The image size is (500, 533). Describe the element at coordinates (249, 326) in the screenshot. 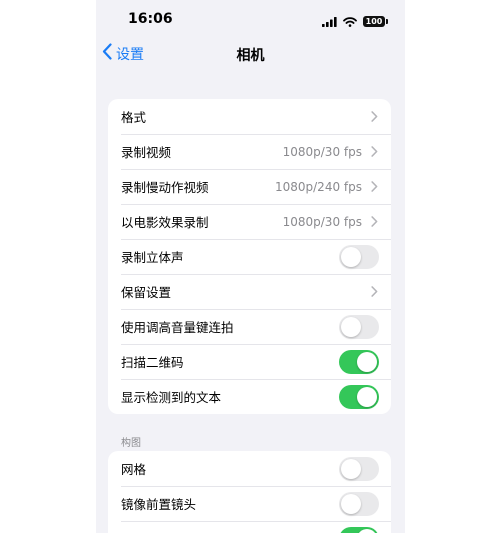

I see `row-volume-up-burst: 使用调高音量键连拍` at that location.